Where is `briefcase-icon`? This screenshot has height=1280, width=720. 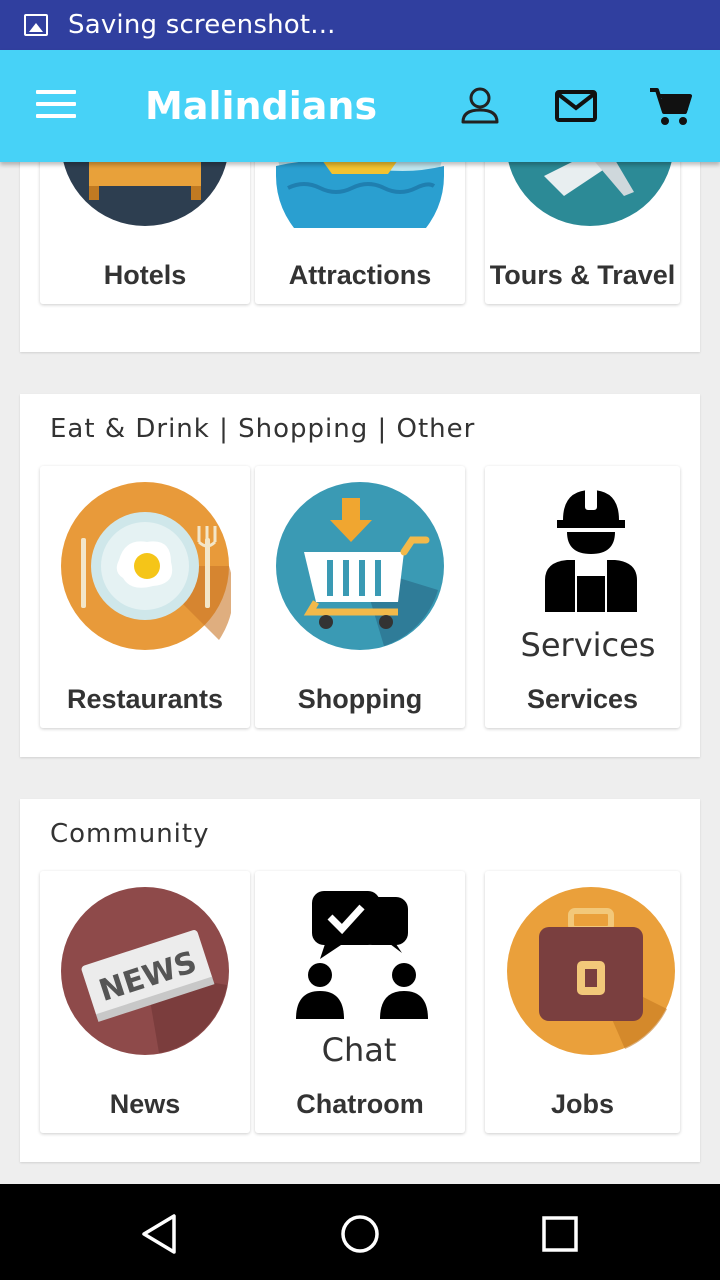 briefcase-icon is located at coordinates (591, 971).